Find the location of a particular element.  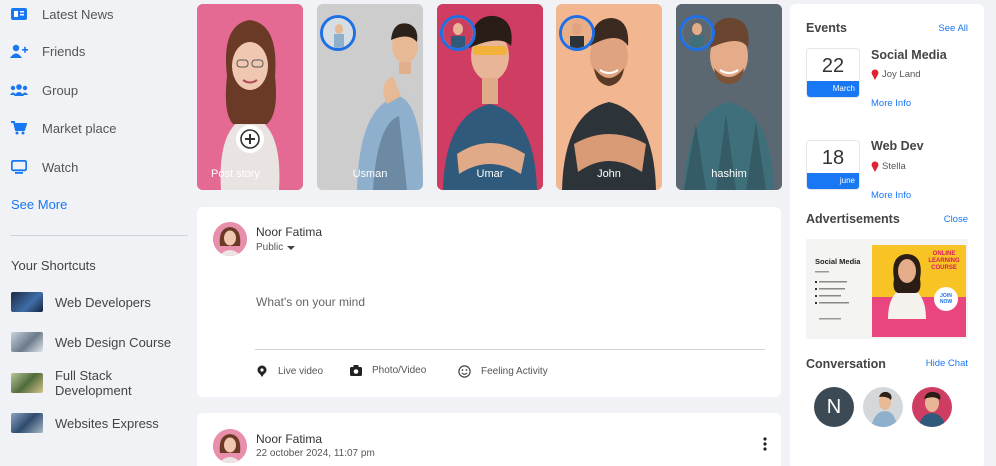

action-label: Live video is located at coordinates (301, 371).